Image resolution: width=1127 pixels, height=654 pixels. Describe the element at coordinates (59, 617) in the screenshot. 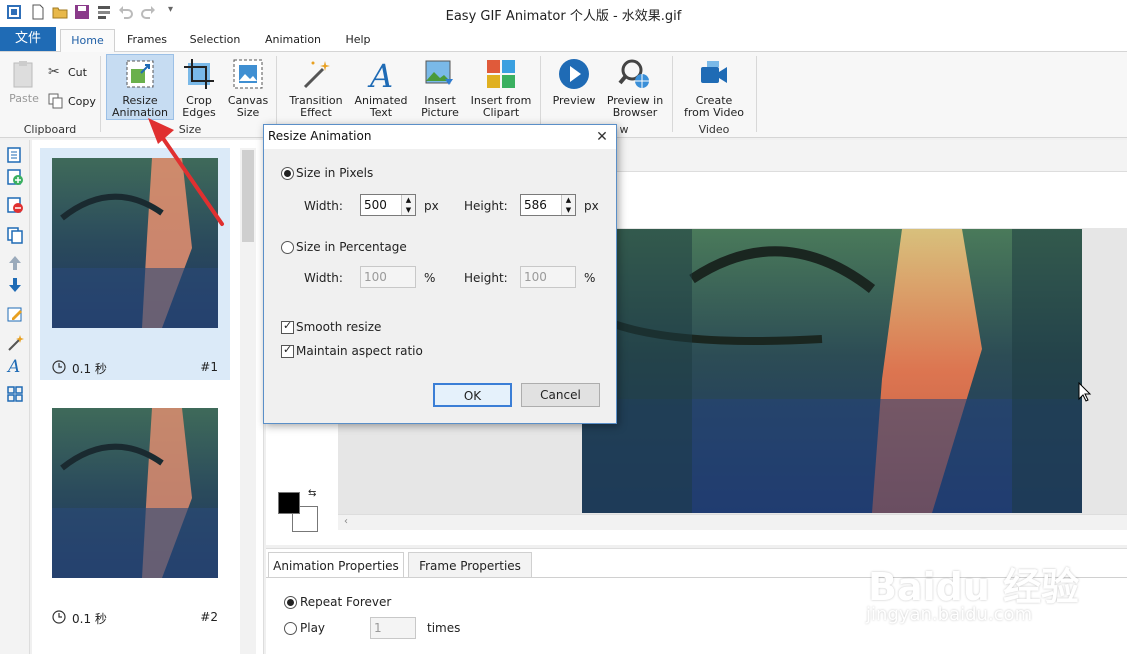

I see `clock-icon` at that location.